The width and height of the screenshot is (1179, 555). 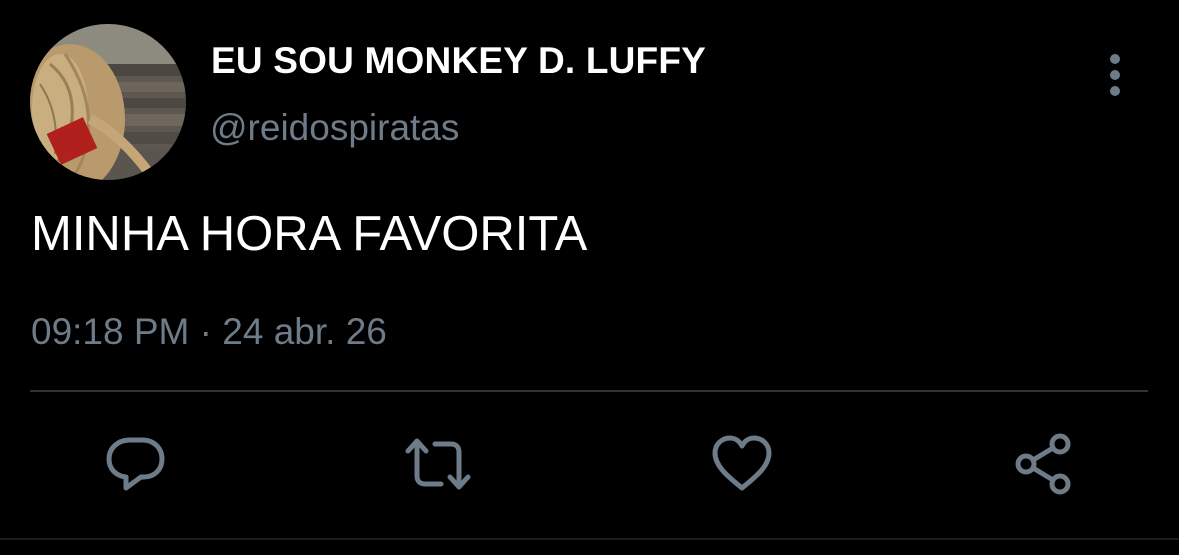 I want to click on straw-hat-avatar-image, so click(x=108, y=102).